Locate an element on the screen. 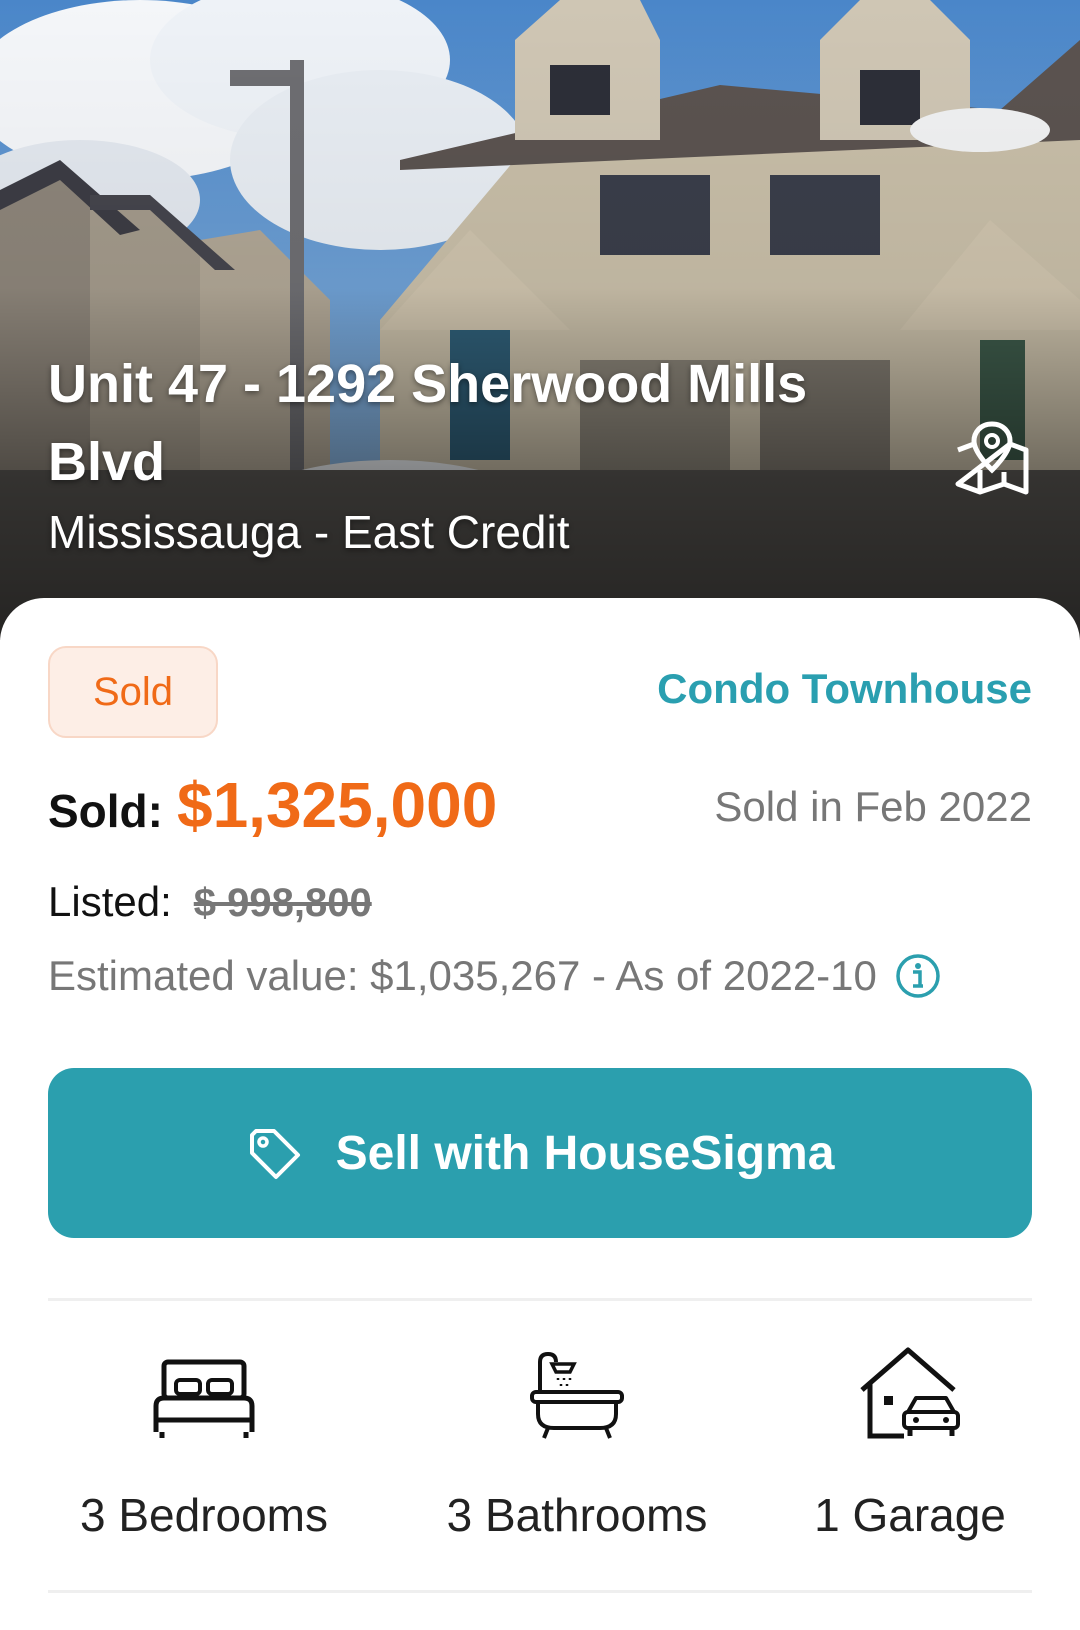 The height and width of the screenshot is (1630, 1080). listed-price-row: Listed: $ 998,800 is located at coordinates (210, 902).